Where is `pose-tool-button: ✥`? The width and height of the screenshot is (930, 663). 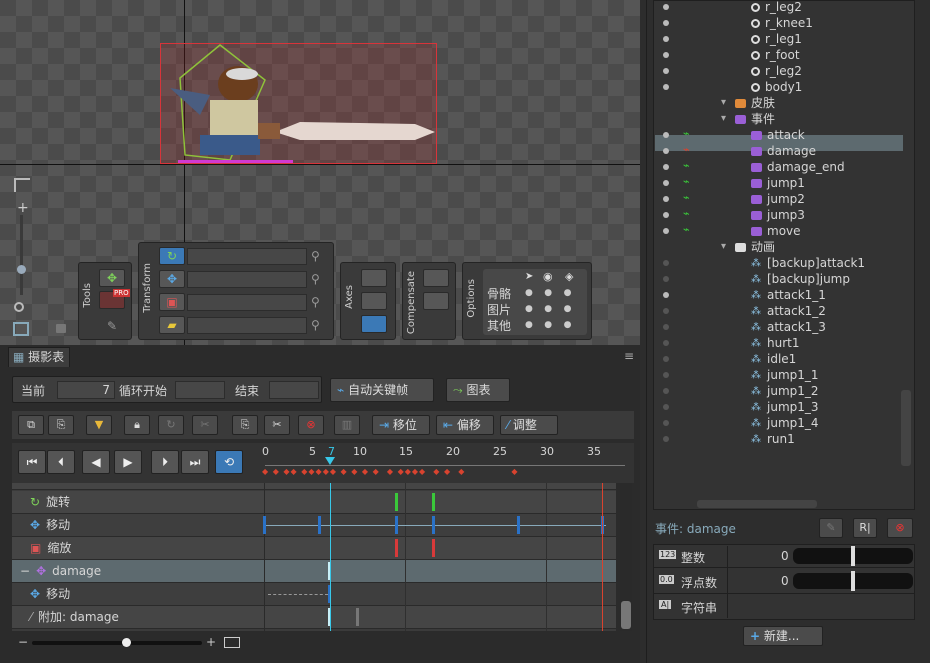
pose-tool-button: ✥ is located at coordinates (112, 278).